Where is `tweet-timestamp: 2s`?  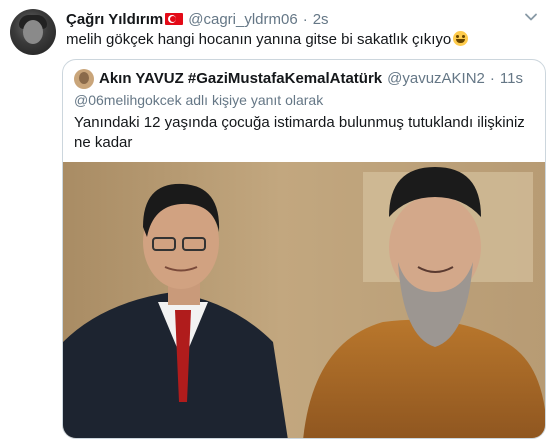 tweet-timestamp: 2s is located at coordinates (321, 19).